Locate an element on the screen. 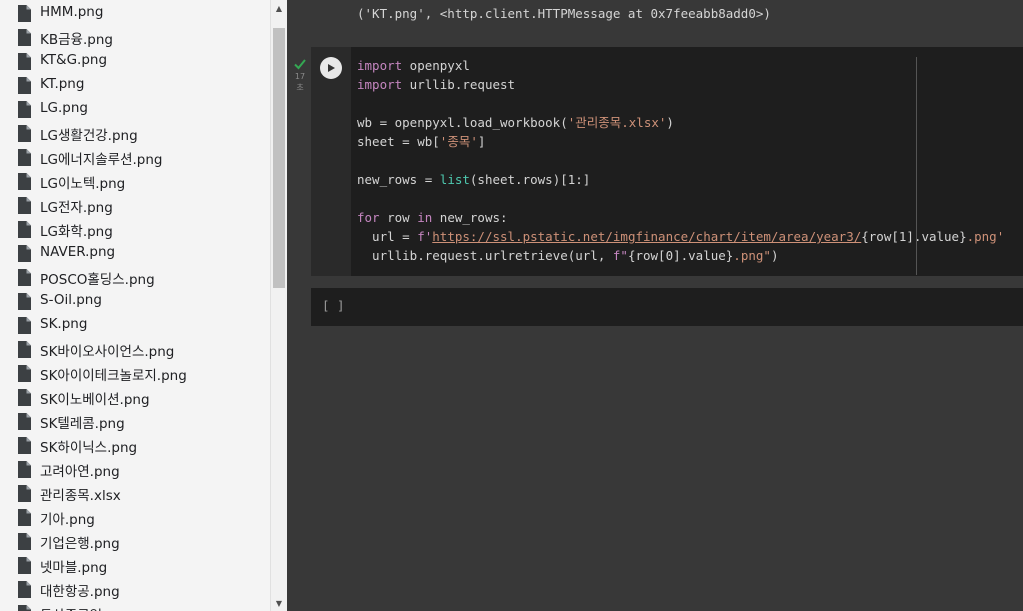  file-item: SK하이닉스.png is located at coordinates (135, 445).